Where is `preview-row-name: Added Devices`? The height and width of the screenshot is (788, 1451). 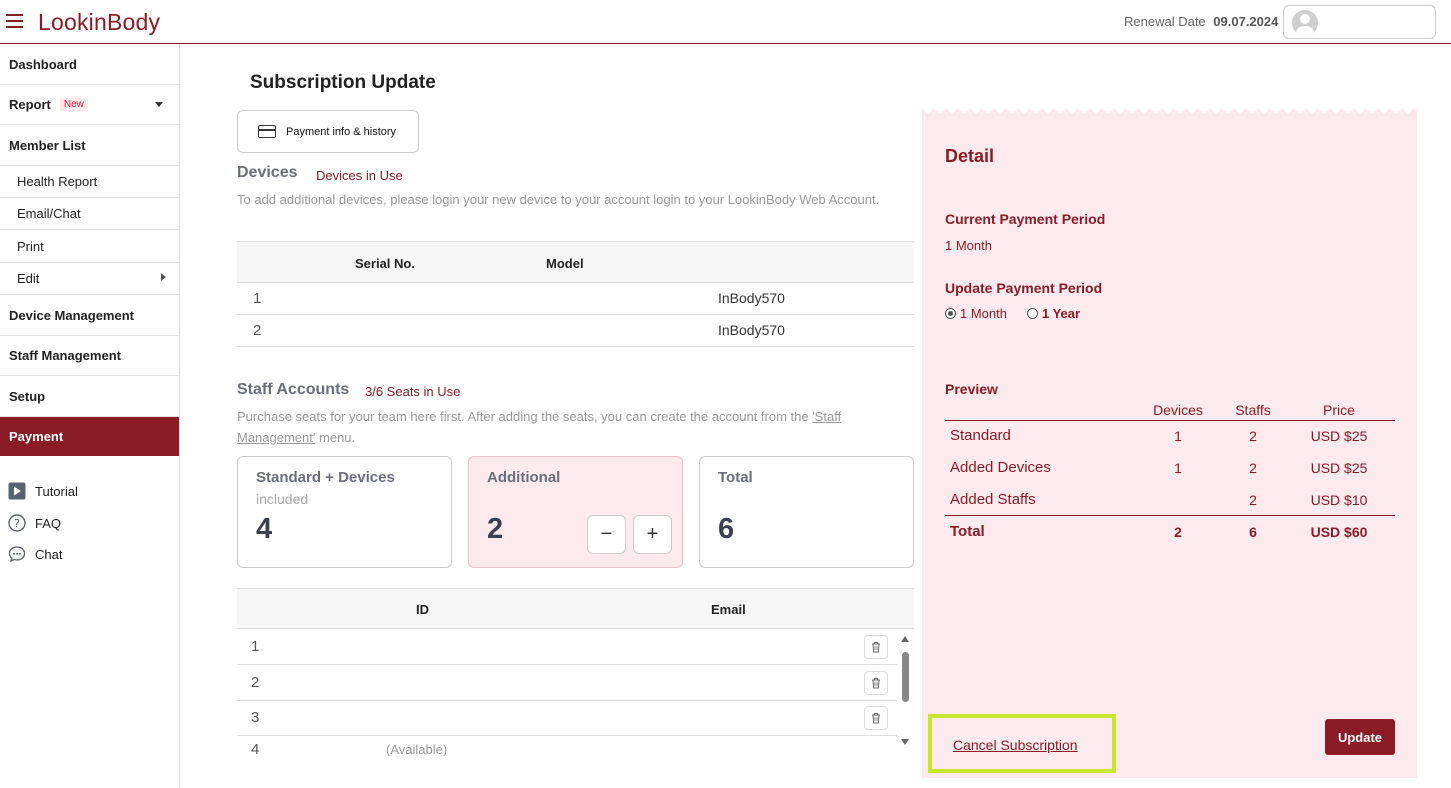 preview-row-name: Added Devices is located at coordinates (1000, 467).